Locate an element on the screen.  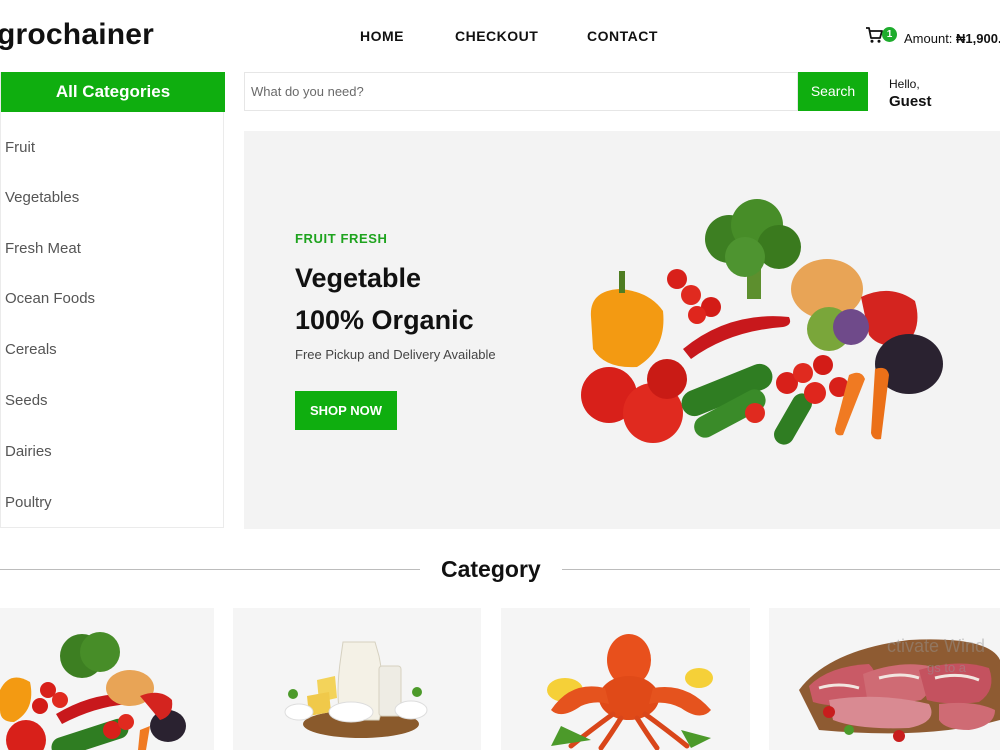
dairy-image is located at coordinates (356, 689).